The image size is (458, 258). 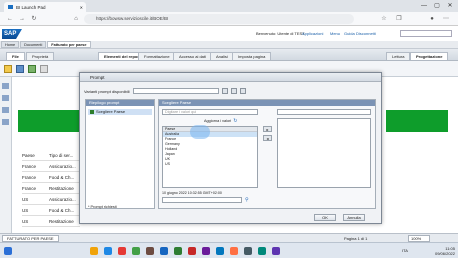 I want to click on tab-formatting: Formattazione, so click(x=157, y=56).